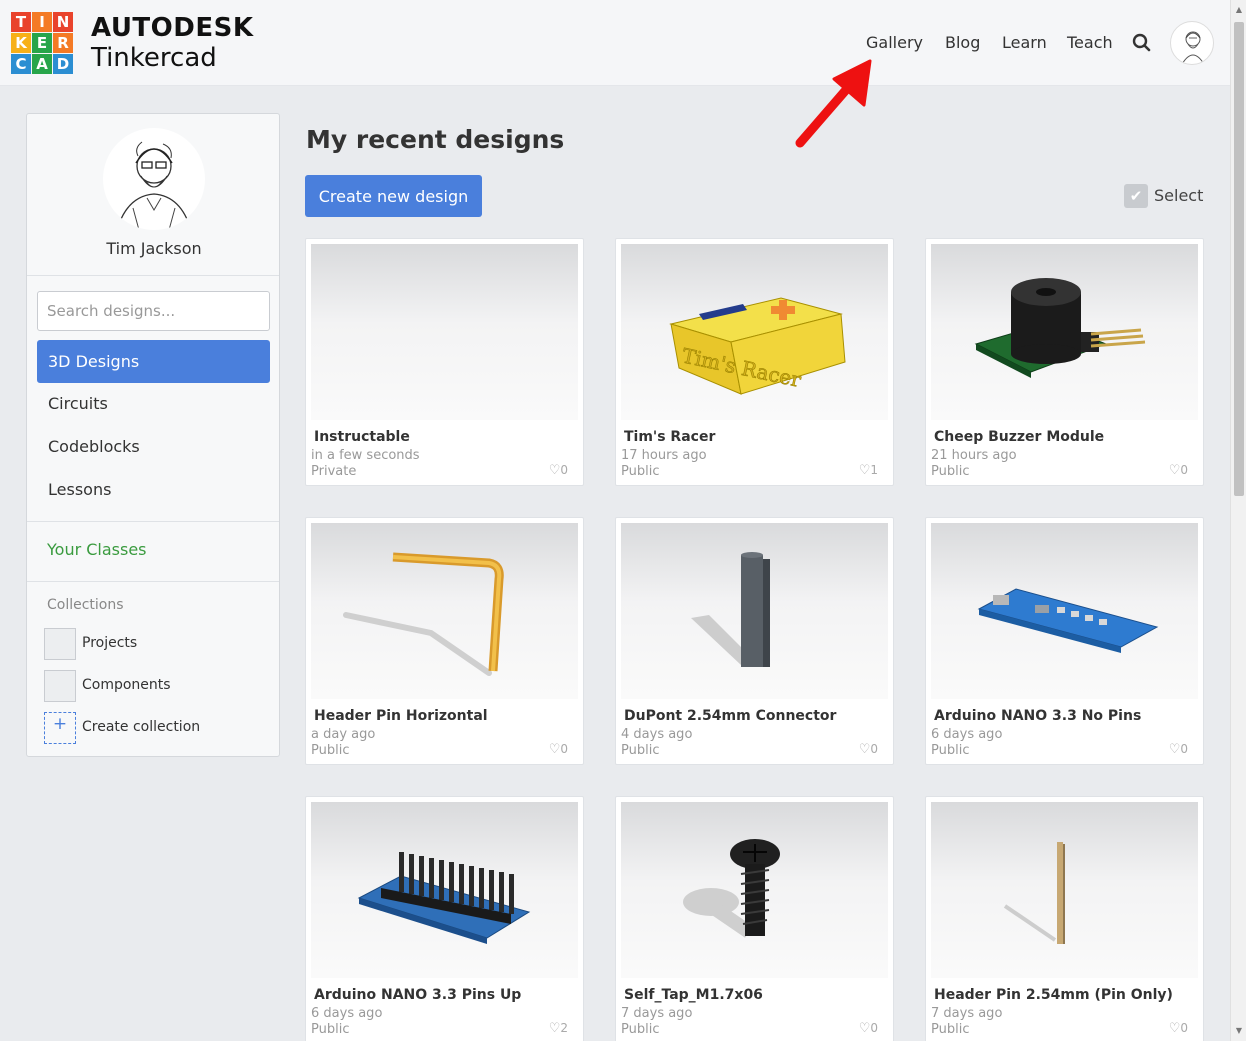 The image size is (1246, 1041). I want to click on brand-tinkercad: Tinkercad, so click(154, 58).